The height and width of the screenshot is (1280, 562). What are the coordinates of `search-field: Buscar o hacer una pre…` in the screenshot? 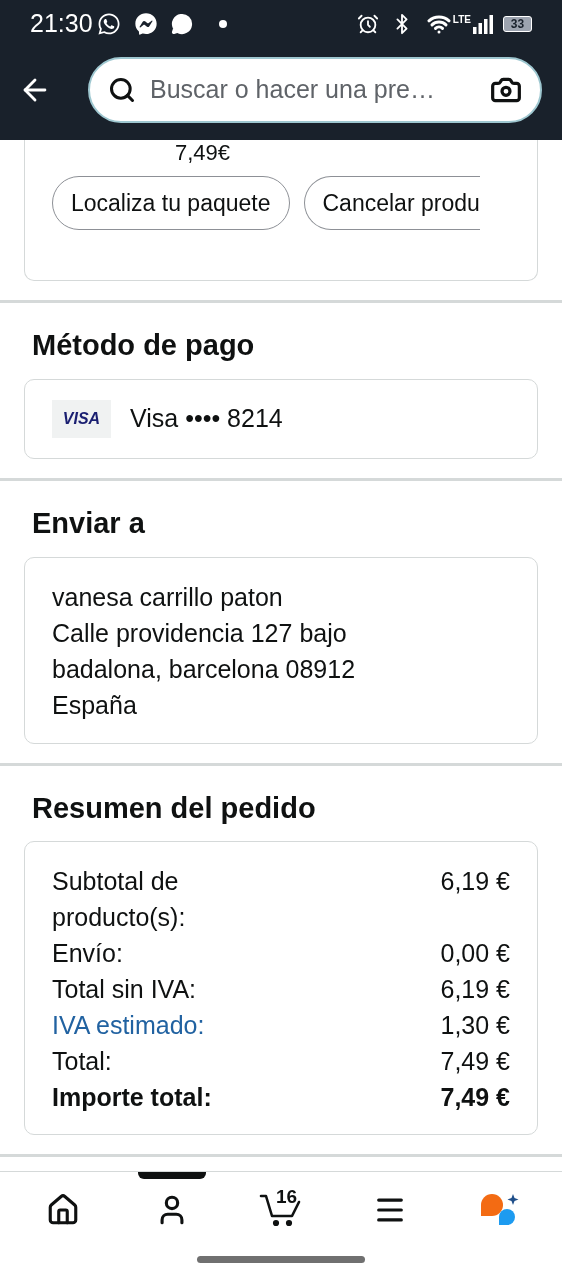 It's located at (320, 90).